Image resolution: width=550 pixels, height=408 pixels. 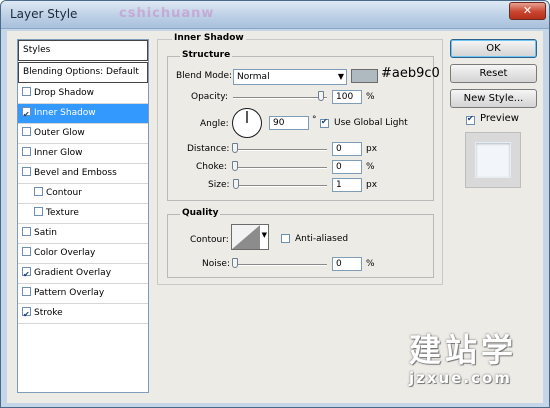 What do you see at coordinates (235, 148) in the screenshot?
I see `distance-slider-thumb` at bounding box center [235, 148].